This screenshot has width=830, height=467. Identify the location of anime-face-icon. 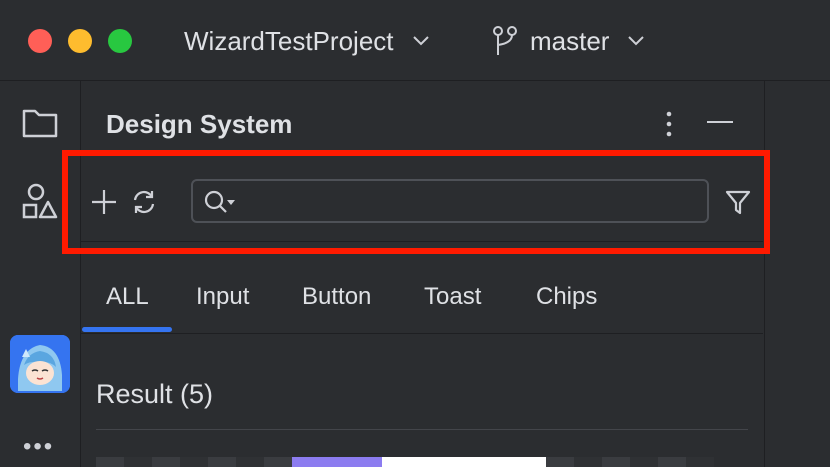
(40, 364).